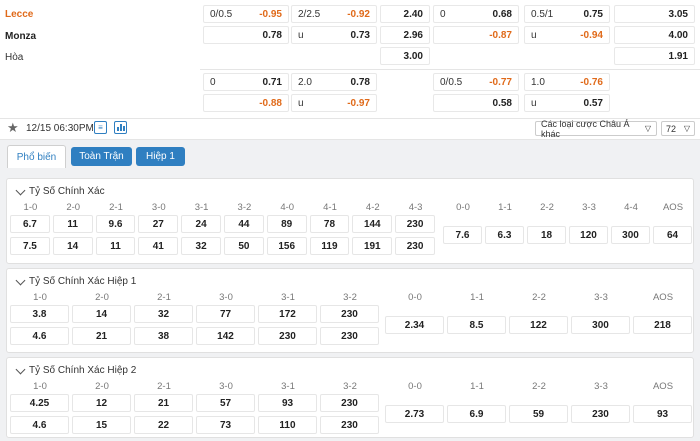 Image resolution: width=700 pixels, height=441 pixels. Describe the element at coordinates (225, 314) in the screenshot. I see `odds-cell: 77` at that location.